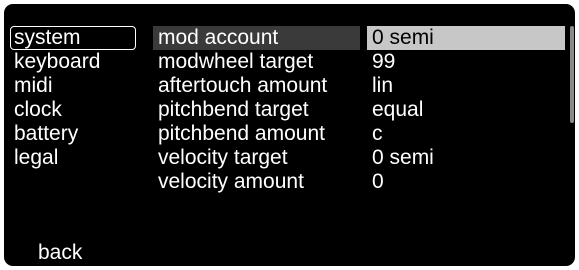 The width and height of the screenshot is (579, 270). I want to click on param-velocity-amount: velocity amount, so click(256, 182).